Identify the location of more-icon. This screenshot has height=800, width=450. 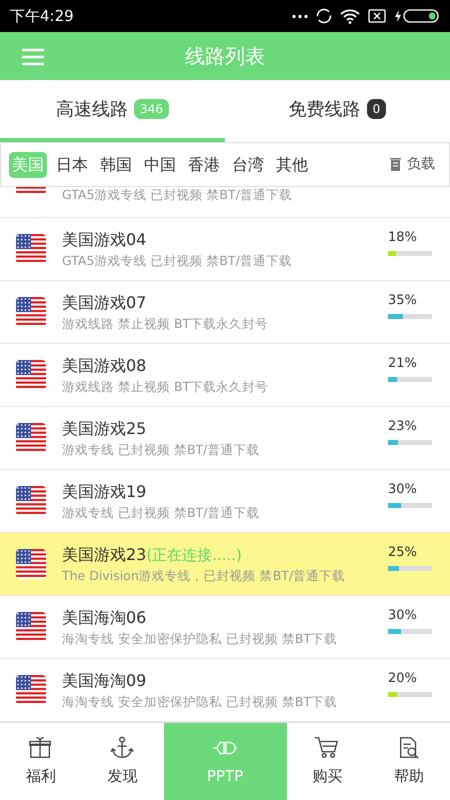
(300, 16).